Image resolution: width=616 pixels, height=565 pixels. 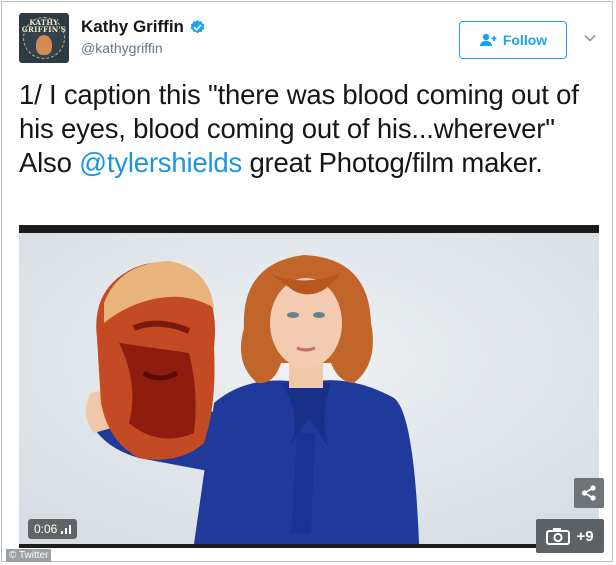 What do you see at coordinates (29, 555) in the screenshot?
I see `image-credit: © Twitter` at bounding box center [29, 555].